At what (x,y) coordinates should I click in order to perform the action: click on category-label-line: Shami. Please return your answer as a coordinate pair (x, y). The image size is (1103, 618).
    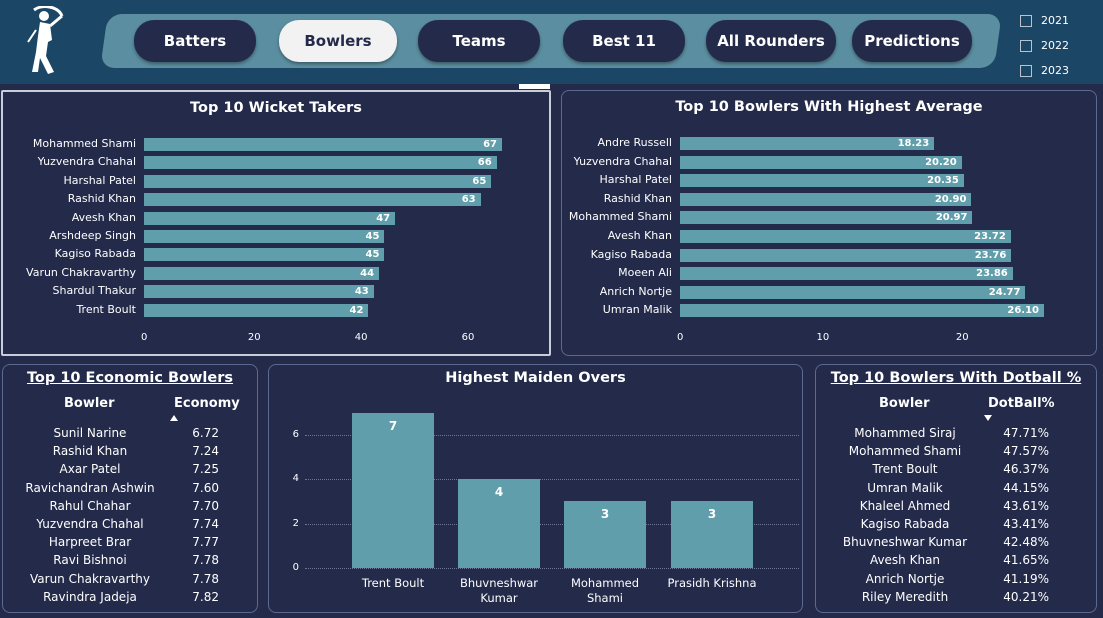
    Looking at the image, I should click on (605, 598).